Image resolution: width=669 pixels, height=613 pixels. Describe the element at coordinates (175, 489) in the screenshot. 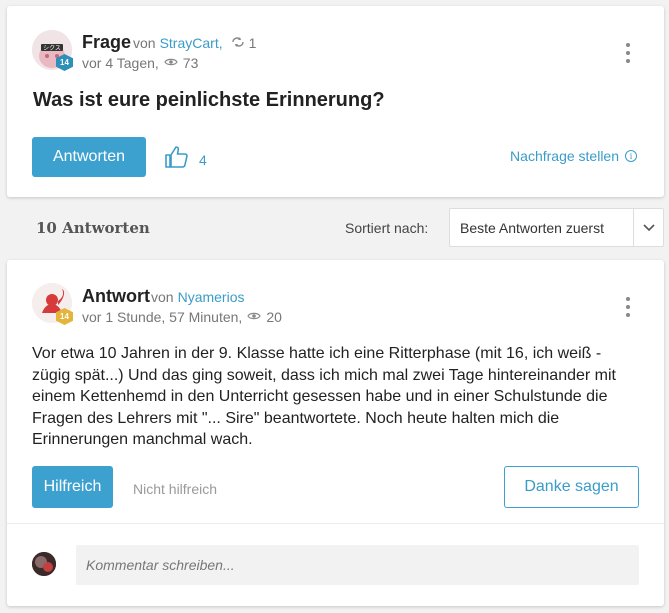

I see `not-helpful-button: Nicht hilfreich` at that location.